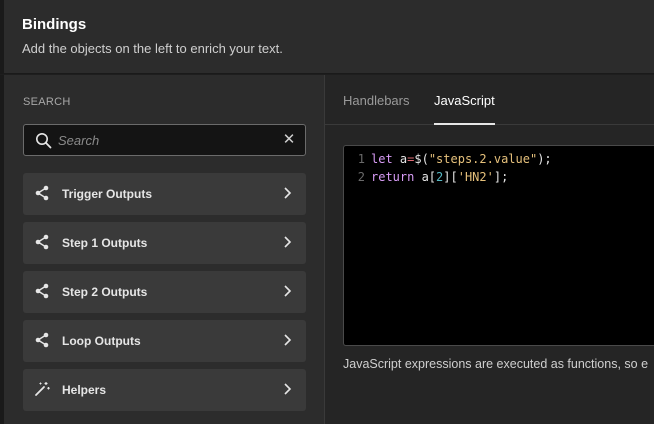 This screenshot has width=654, height=424. Describe the element at coordinates (105, 243) in the screenshot. I see `sidebar-item-label: Step 1 Outputs` at that location.